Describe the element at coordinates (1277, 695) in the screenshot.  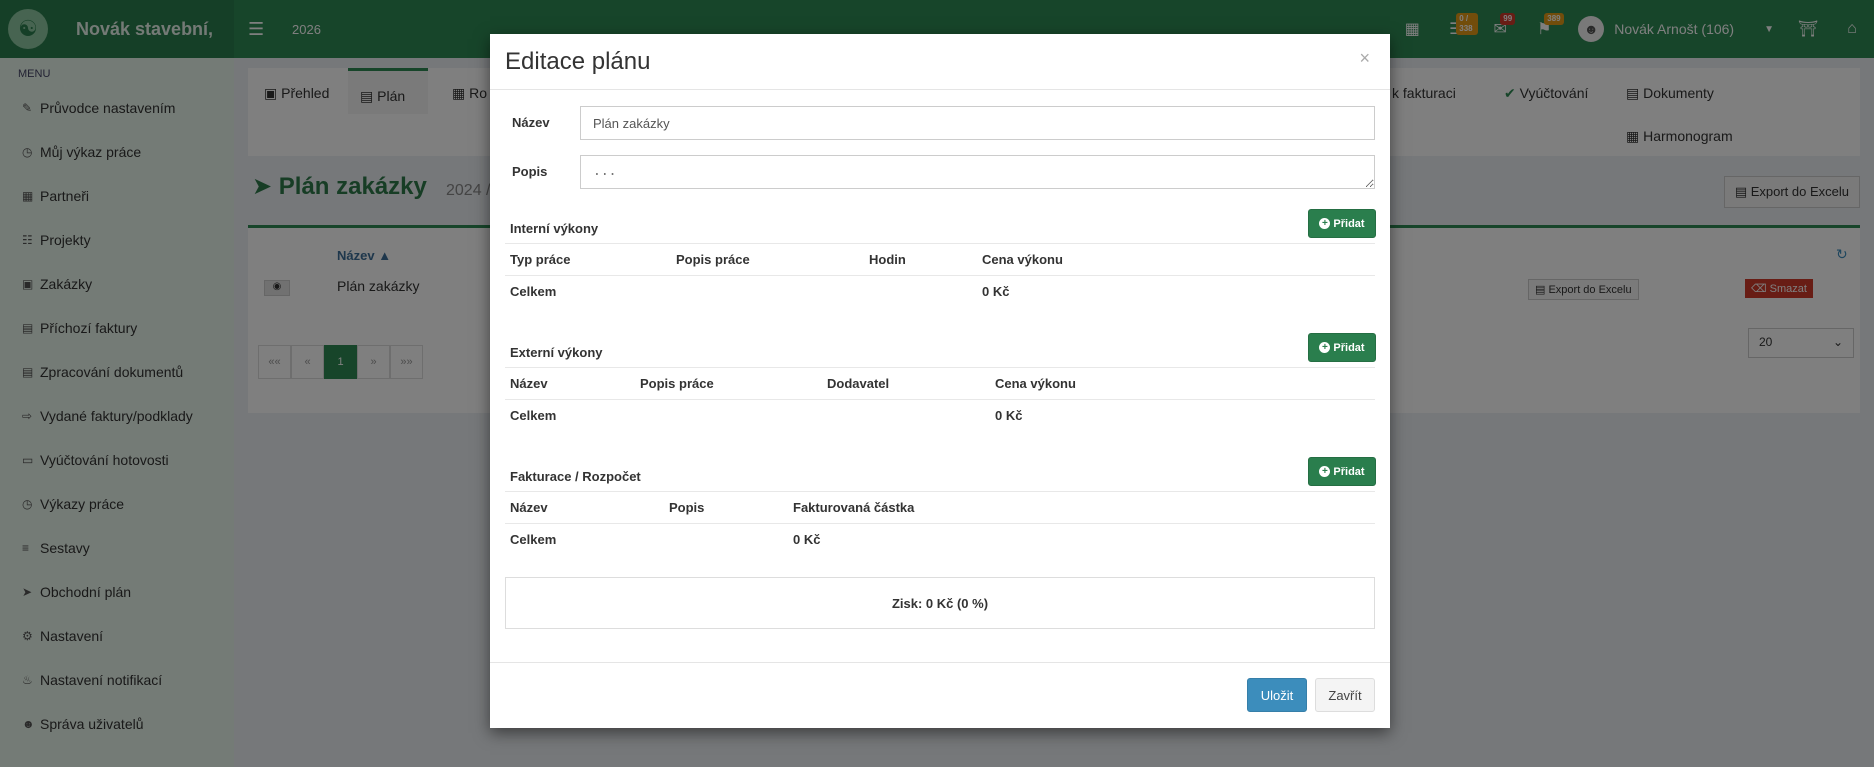
I see `save-button: Uložit` at that location.